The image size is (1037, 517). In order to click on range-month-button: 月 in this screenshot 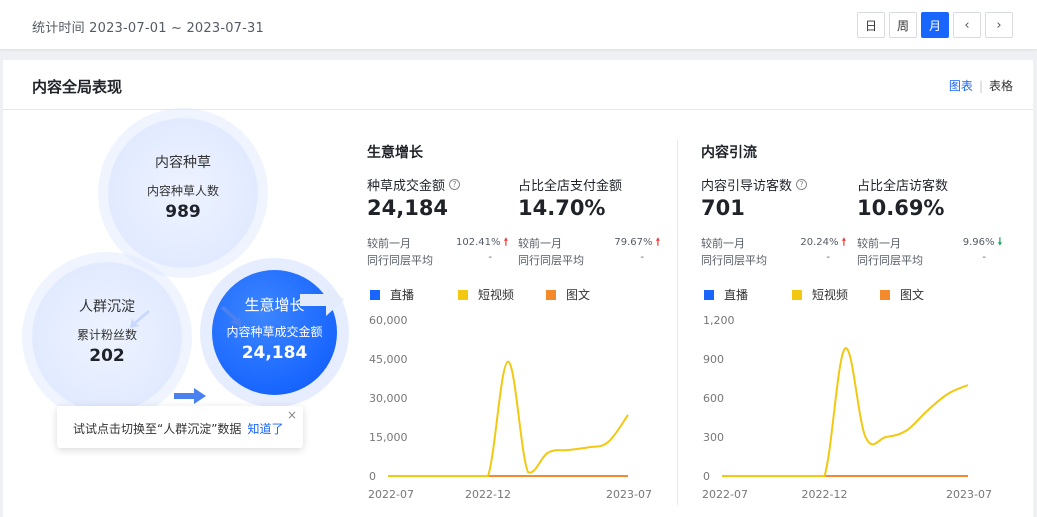, I will do `click(935, 25)`.